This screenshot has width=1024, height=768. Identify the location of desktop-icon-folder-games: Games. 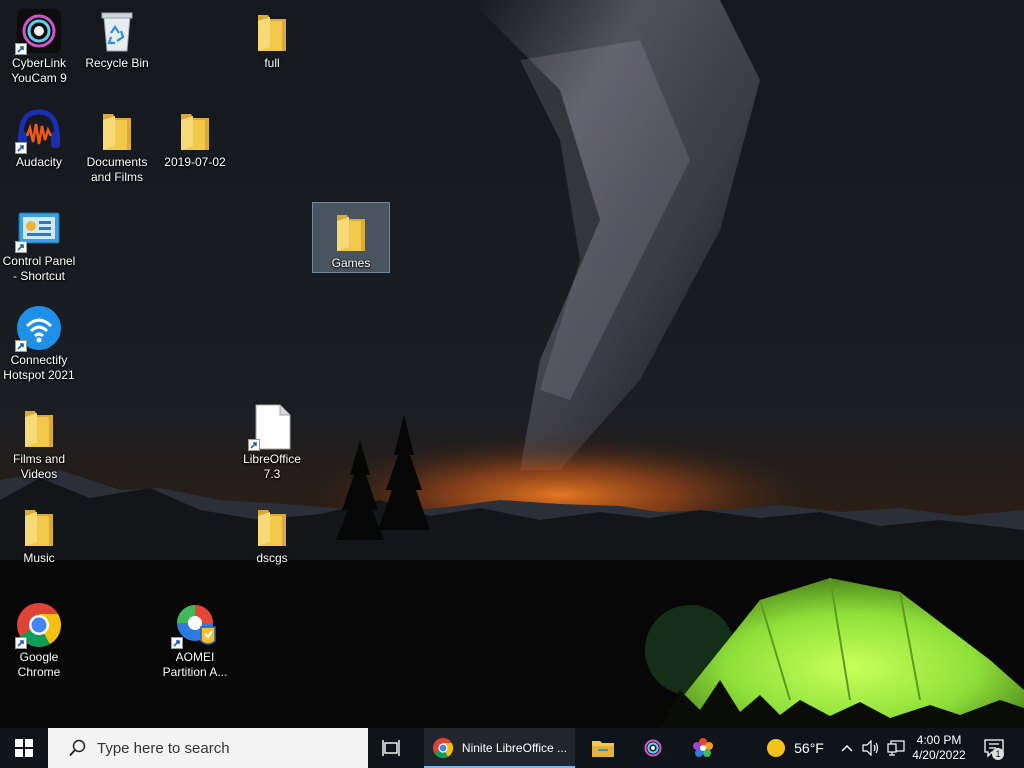
(351, 237).